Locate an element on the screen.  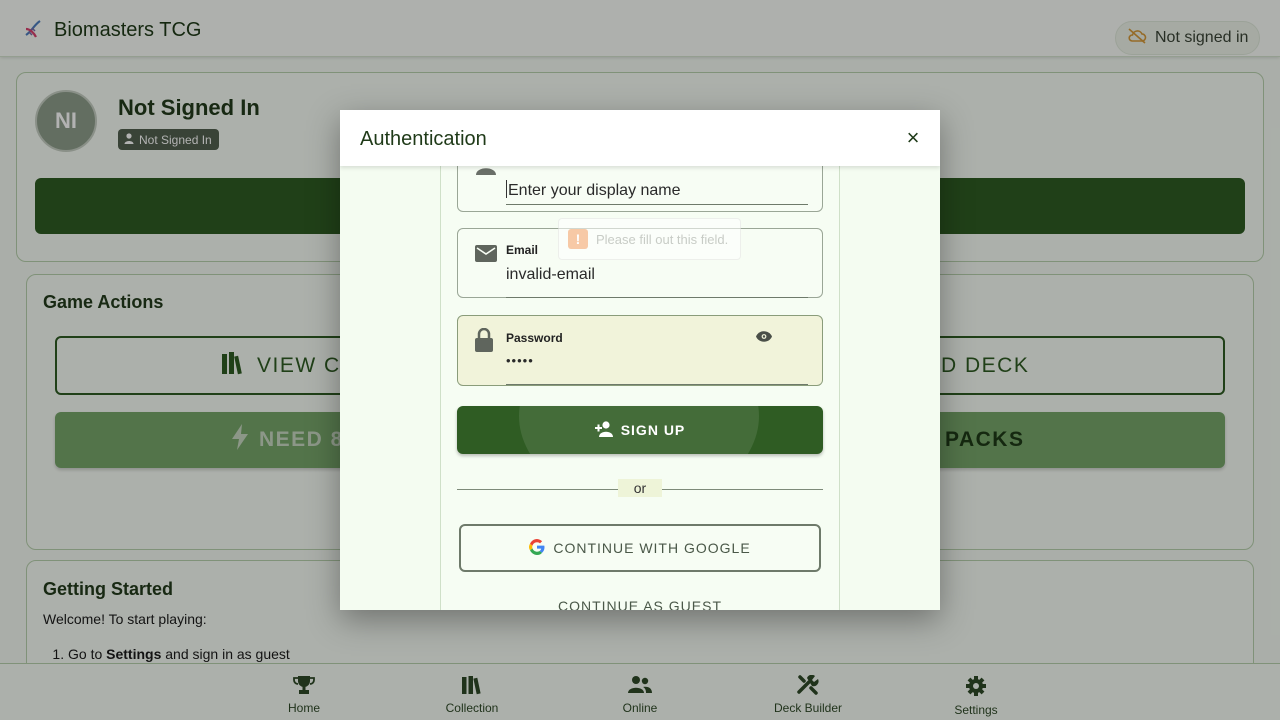
mail-icon is located at coordinates (486, 256).